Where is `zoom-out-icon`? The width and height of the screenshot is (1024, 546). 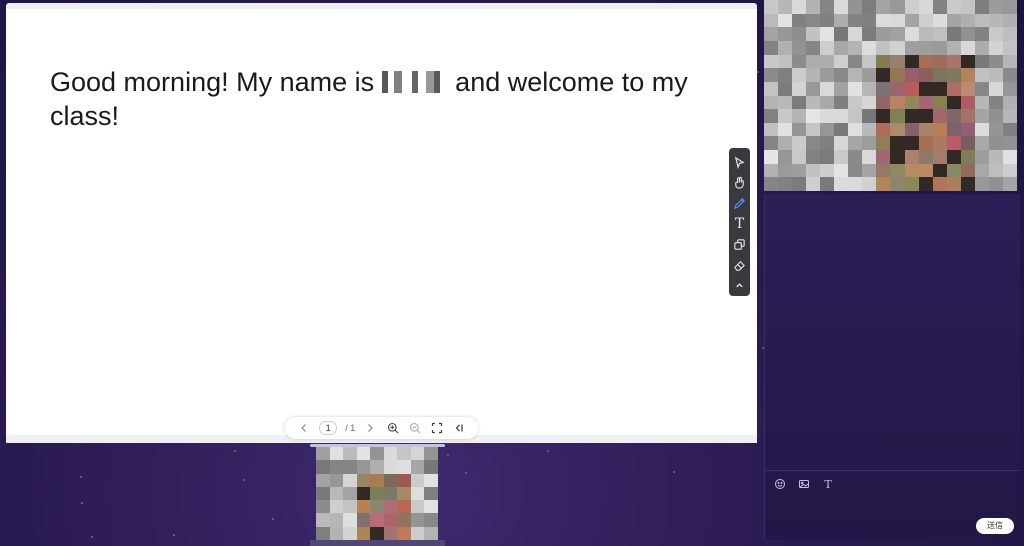
zoom-out-icon is located at coordinates (415, 428).